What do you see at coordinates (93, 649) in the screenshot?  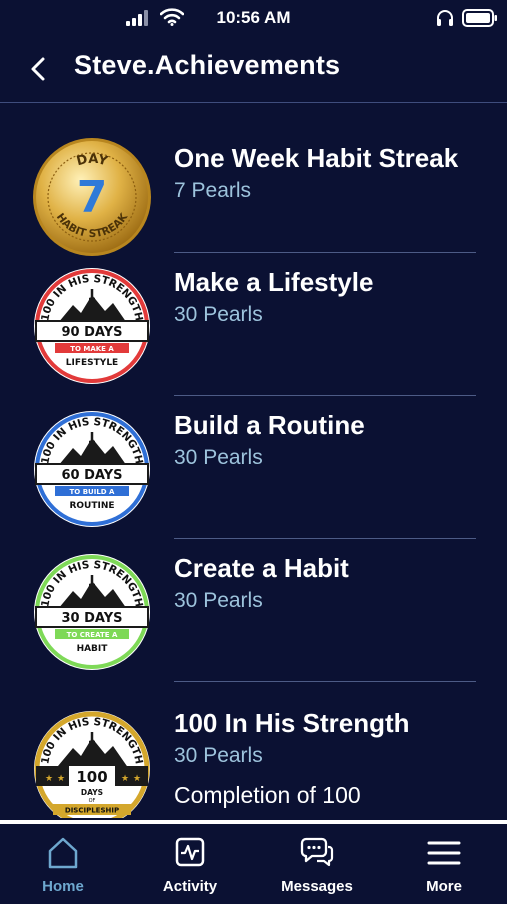 I see `svg-text: HABIT` at bounding box center [93, 649].